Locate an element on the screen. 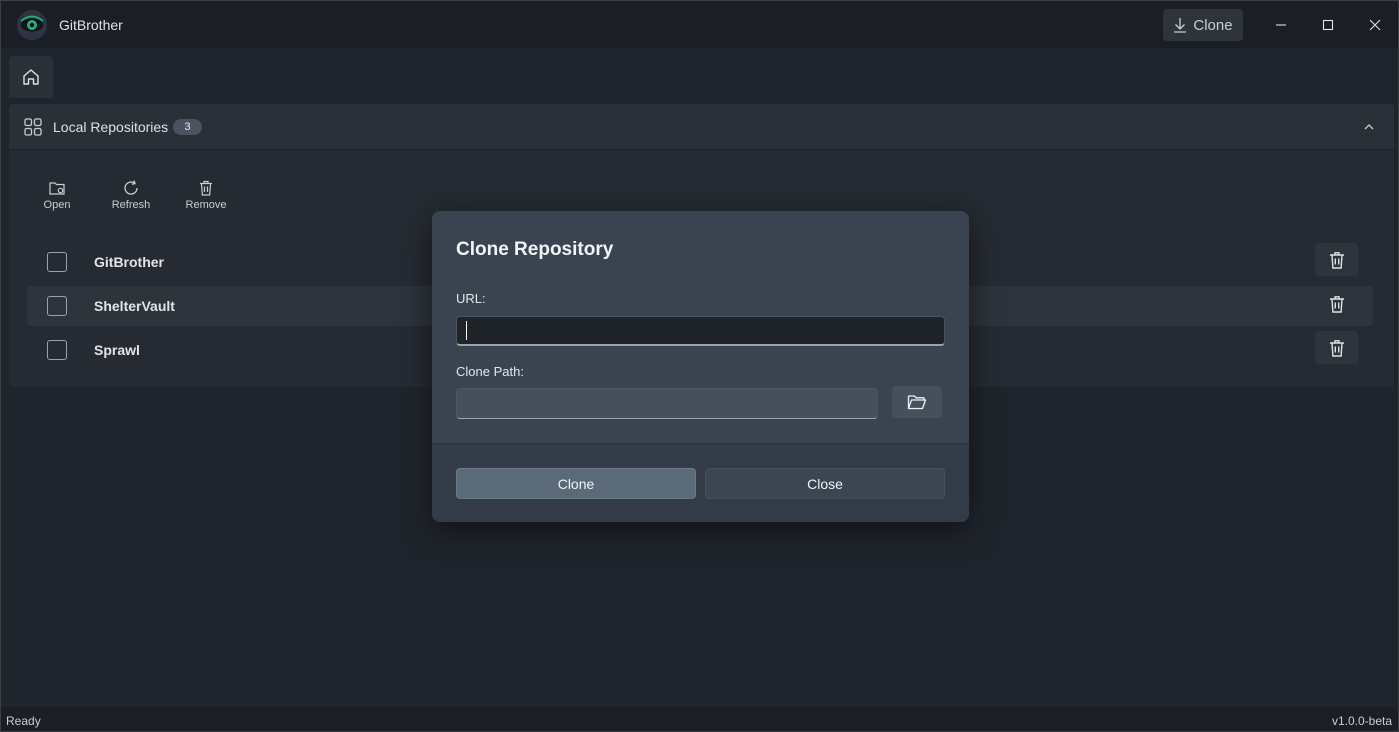 The height and width of the screenshot is (732, 1399). repo-name: Sprawl is located at coordinates (117, 350).